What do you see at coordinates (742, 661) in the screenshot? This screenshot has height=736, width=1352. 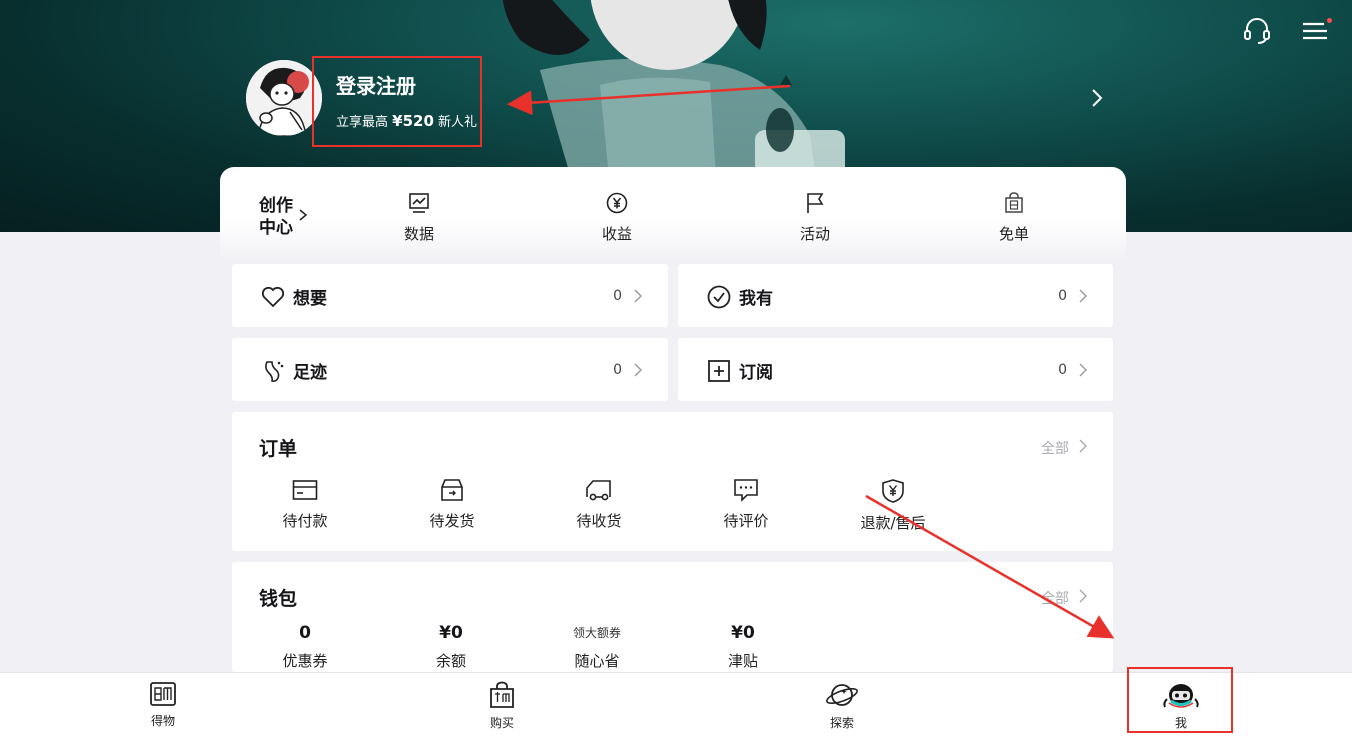 I see `wallet-label: 津贴` at bounding box center [742, 661].